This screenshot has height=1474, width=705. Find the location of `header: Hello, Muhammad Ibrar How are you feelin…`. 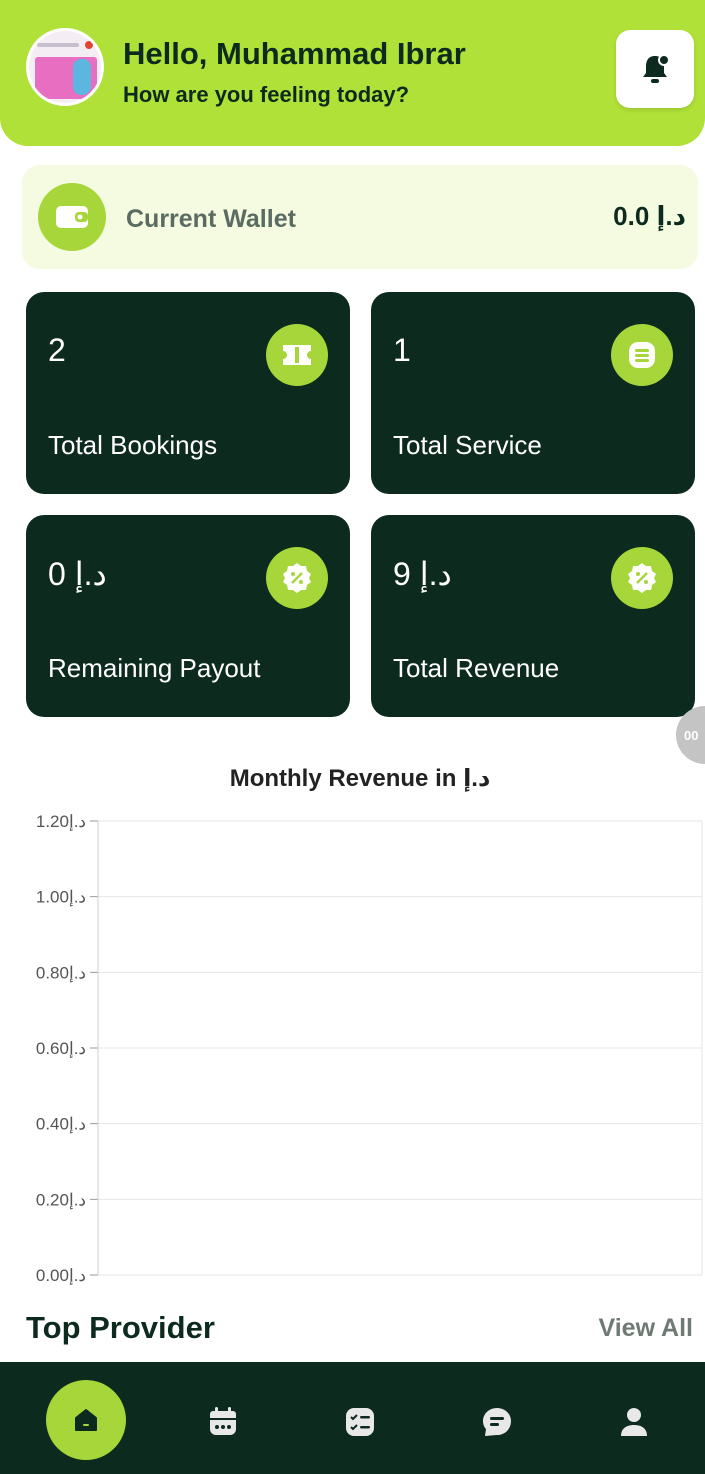

header: Hello, Muhammad Ibrar How are you feelin… is located at coordinates (352, 73).